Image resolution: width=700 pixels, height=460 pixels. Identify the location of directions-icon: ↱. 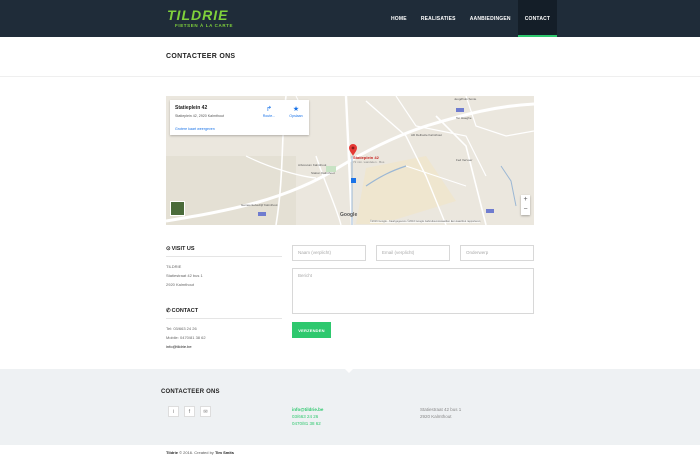
(269, 109).